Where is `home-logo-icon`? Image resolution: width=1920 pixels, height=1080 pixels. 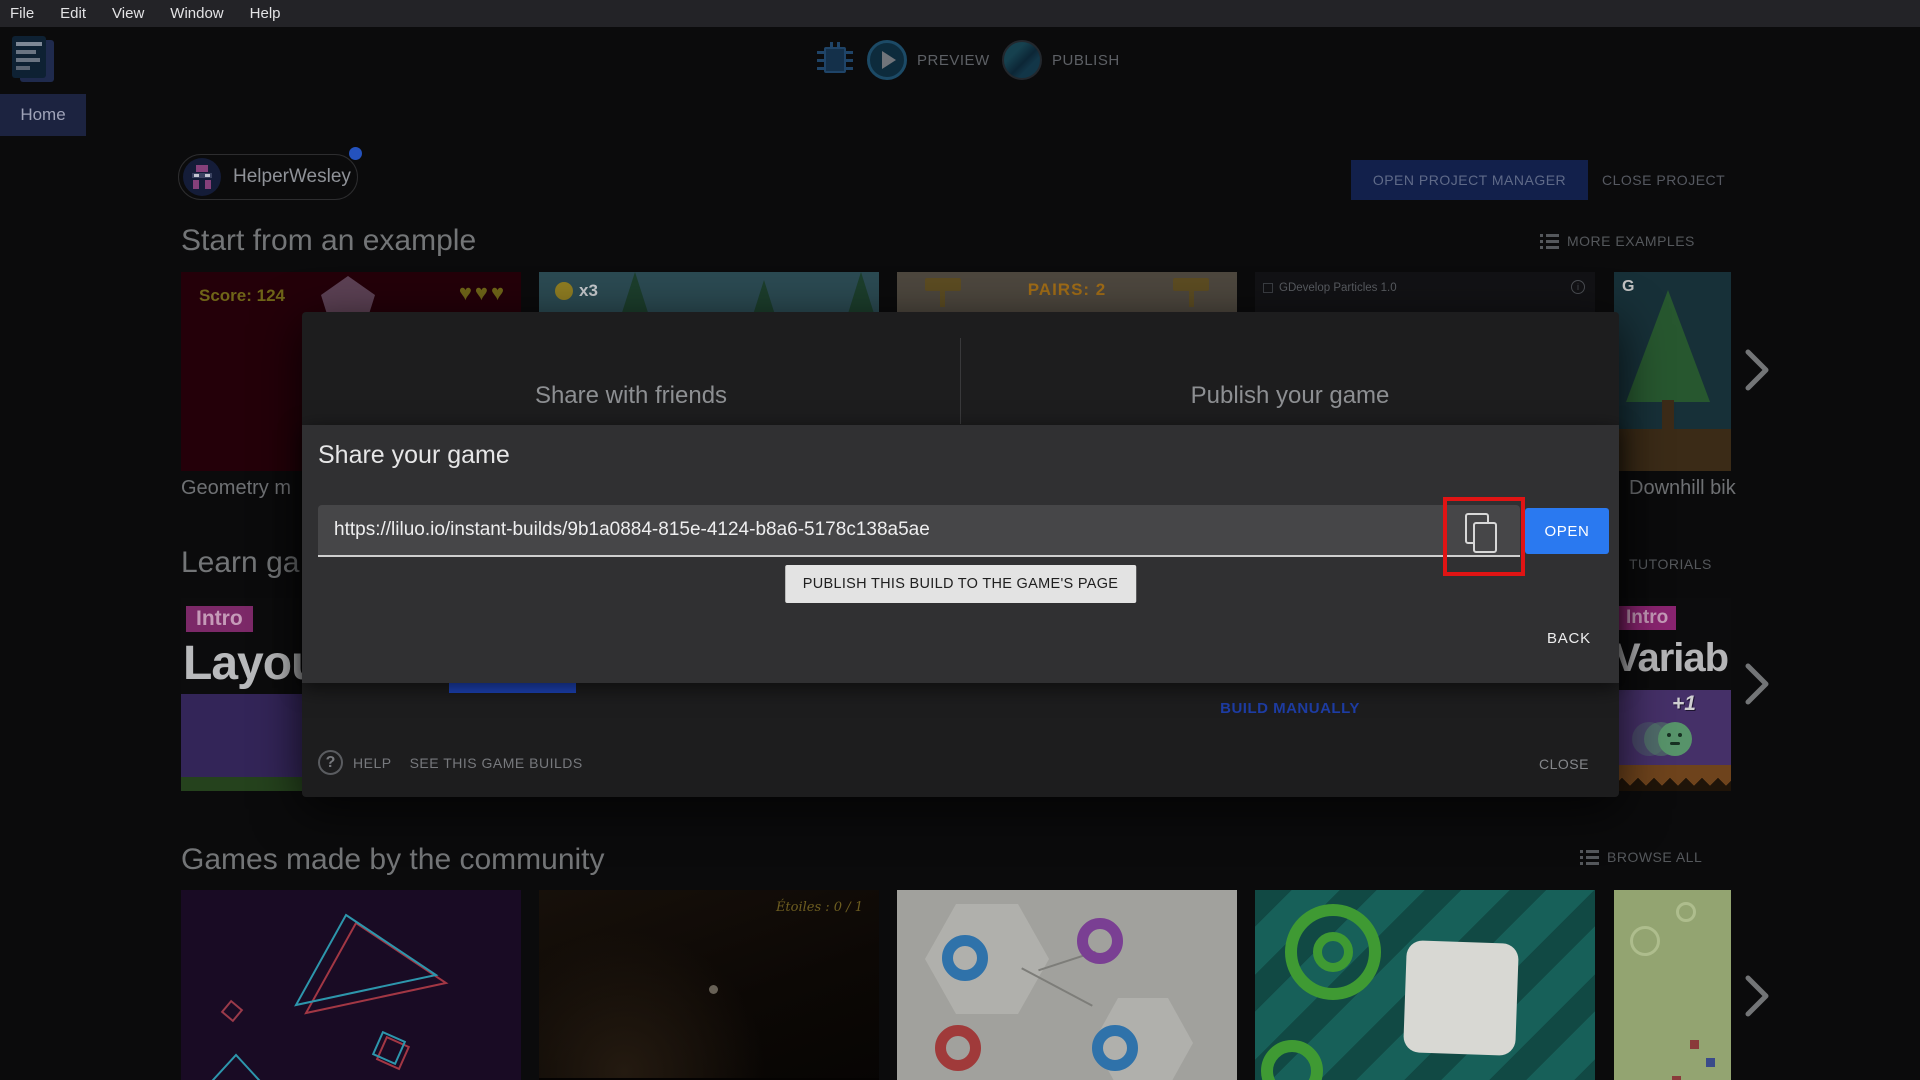
home-logo-icon is located at coordinates (34, 61).